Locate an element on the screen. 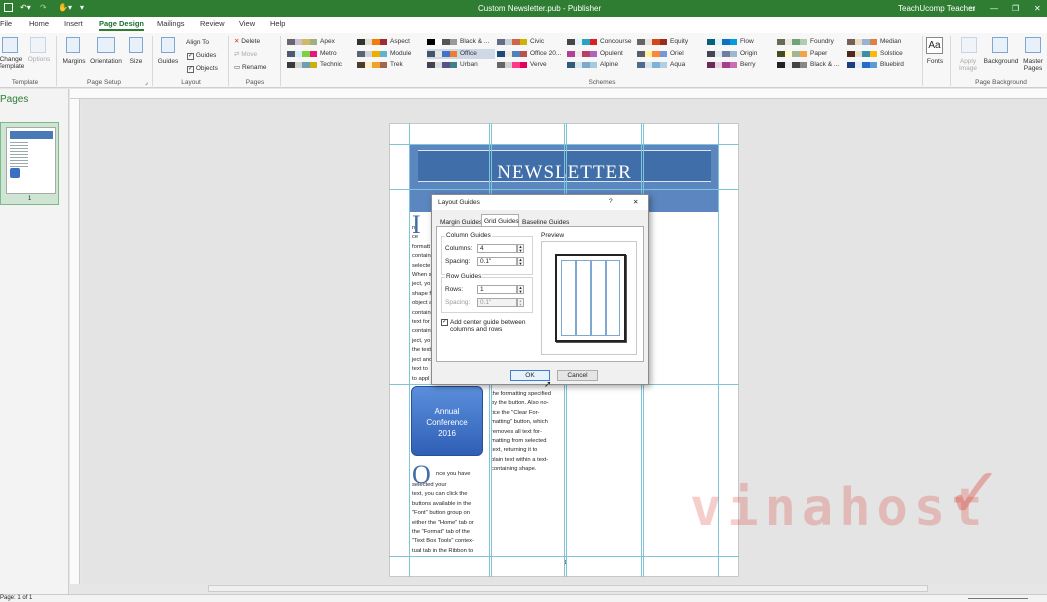 The height and width of the screenshot is (602, 1047). text-line: tice the "Clear For- is located at coordinates (515, 412).